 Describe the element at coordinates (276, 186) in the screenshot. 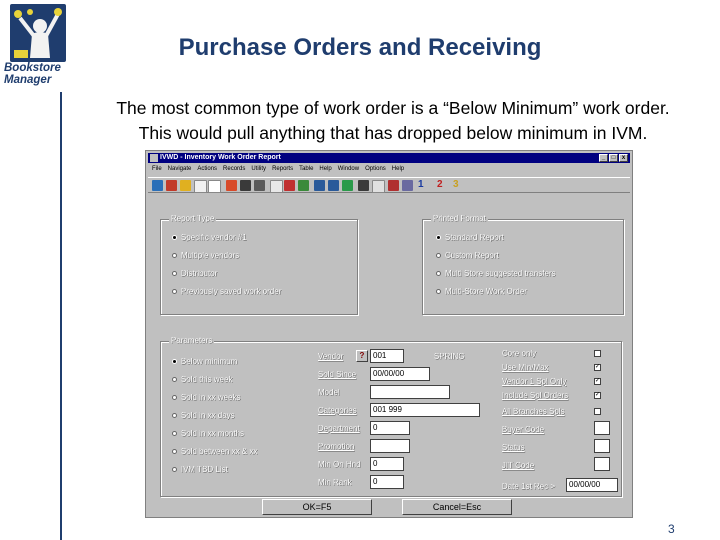

I see `grid-icon` at that location.